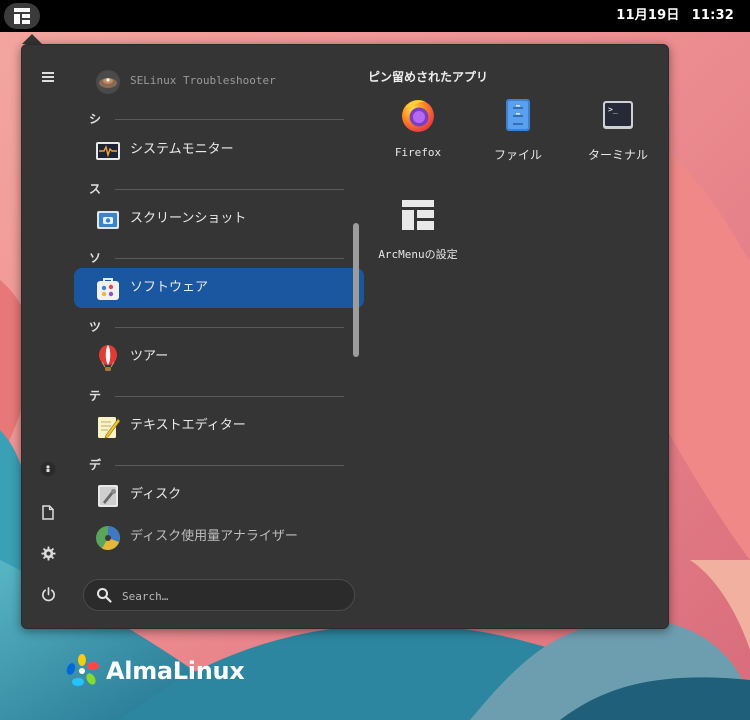 This screenshot has width=750, height=720. What do you see at coordinates (156, 494) in the screenshot?
I see `app-item-label: ディスク` at bounding box center [156, 494].